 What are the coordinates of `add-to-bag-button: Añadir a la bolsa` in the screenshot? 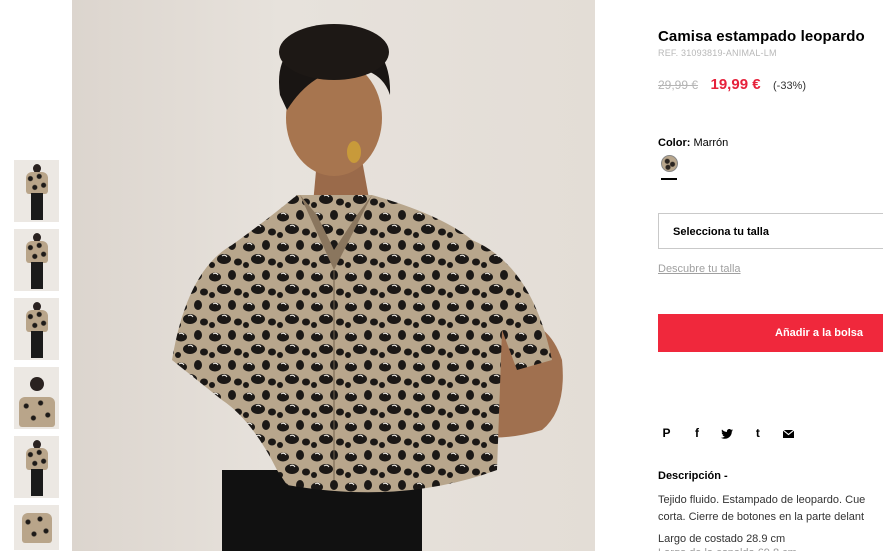 It's located at (770, 333).